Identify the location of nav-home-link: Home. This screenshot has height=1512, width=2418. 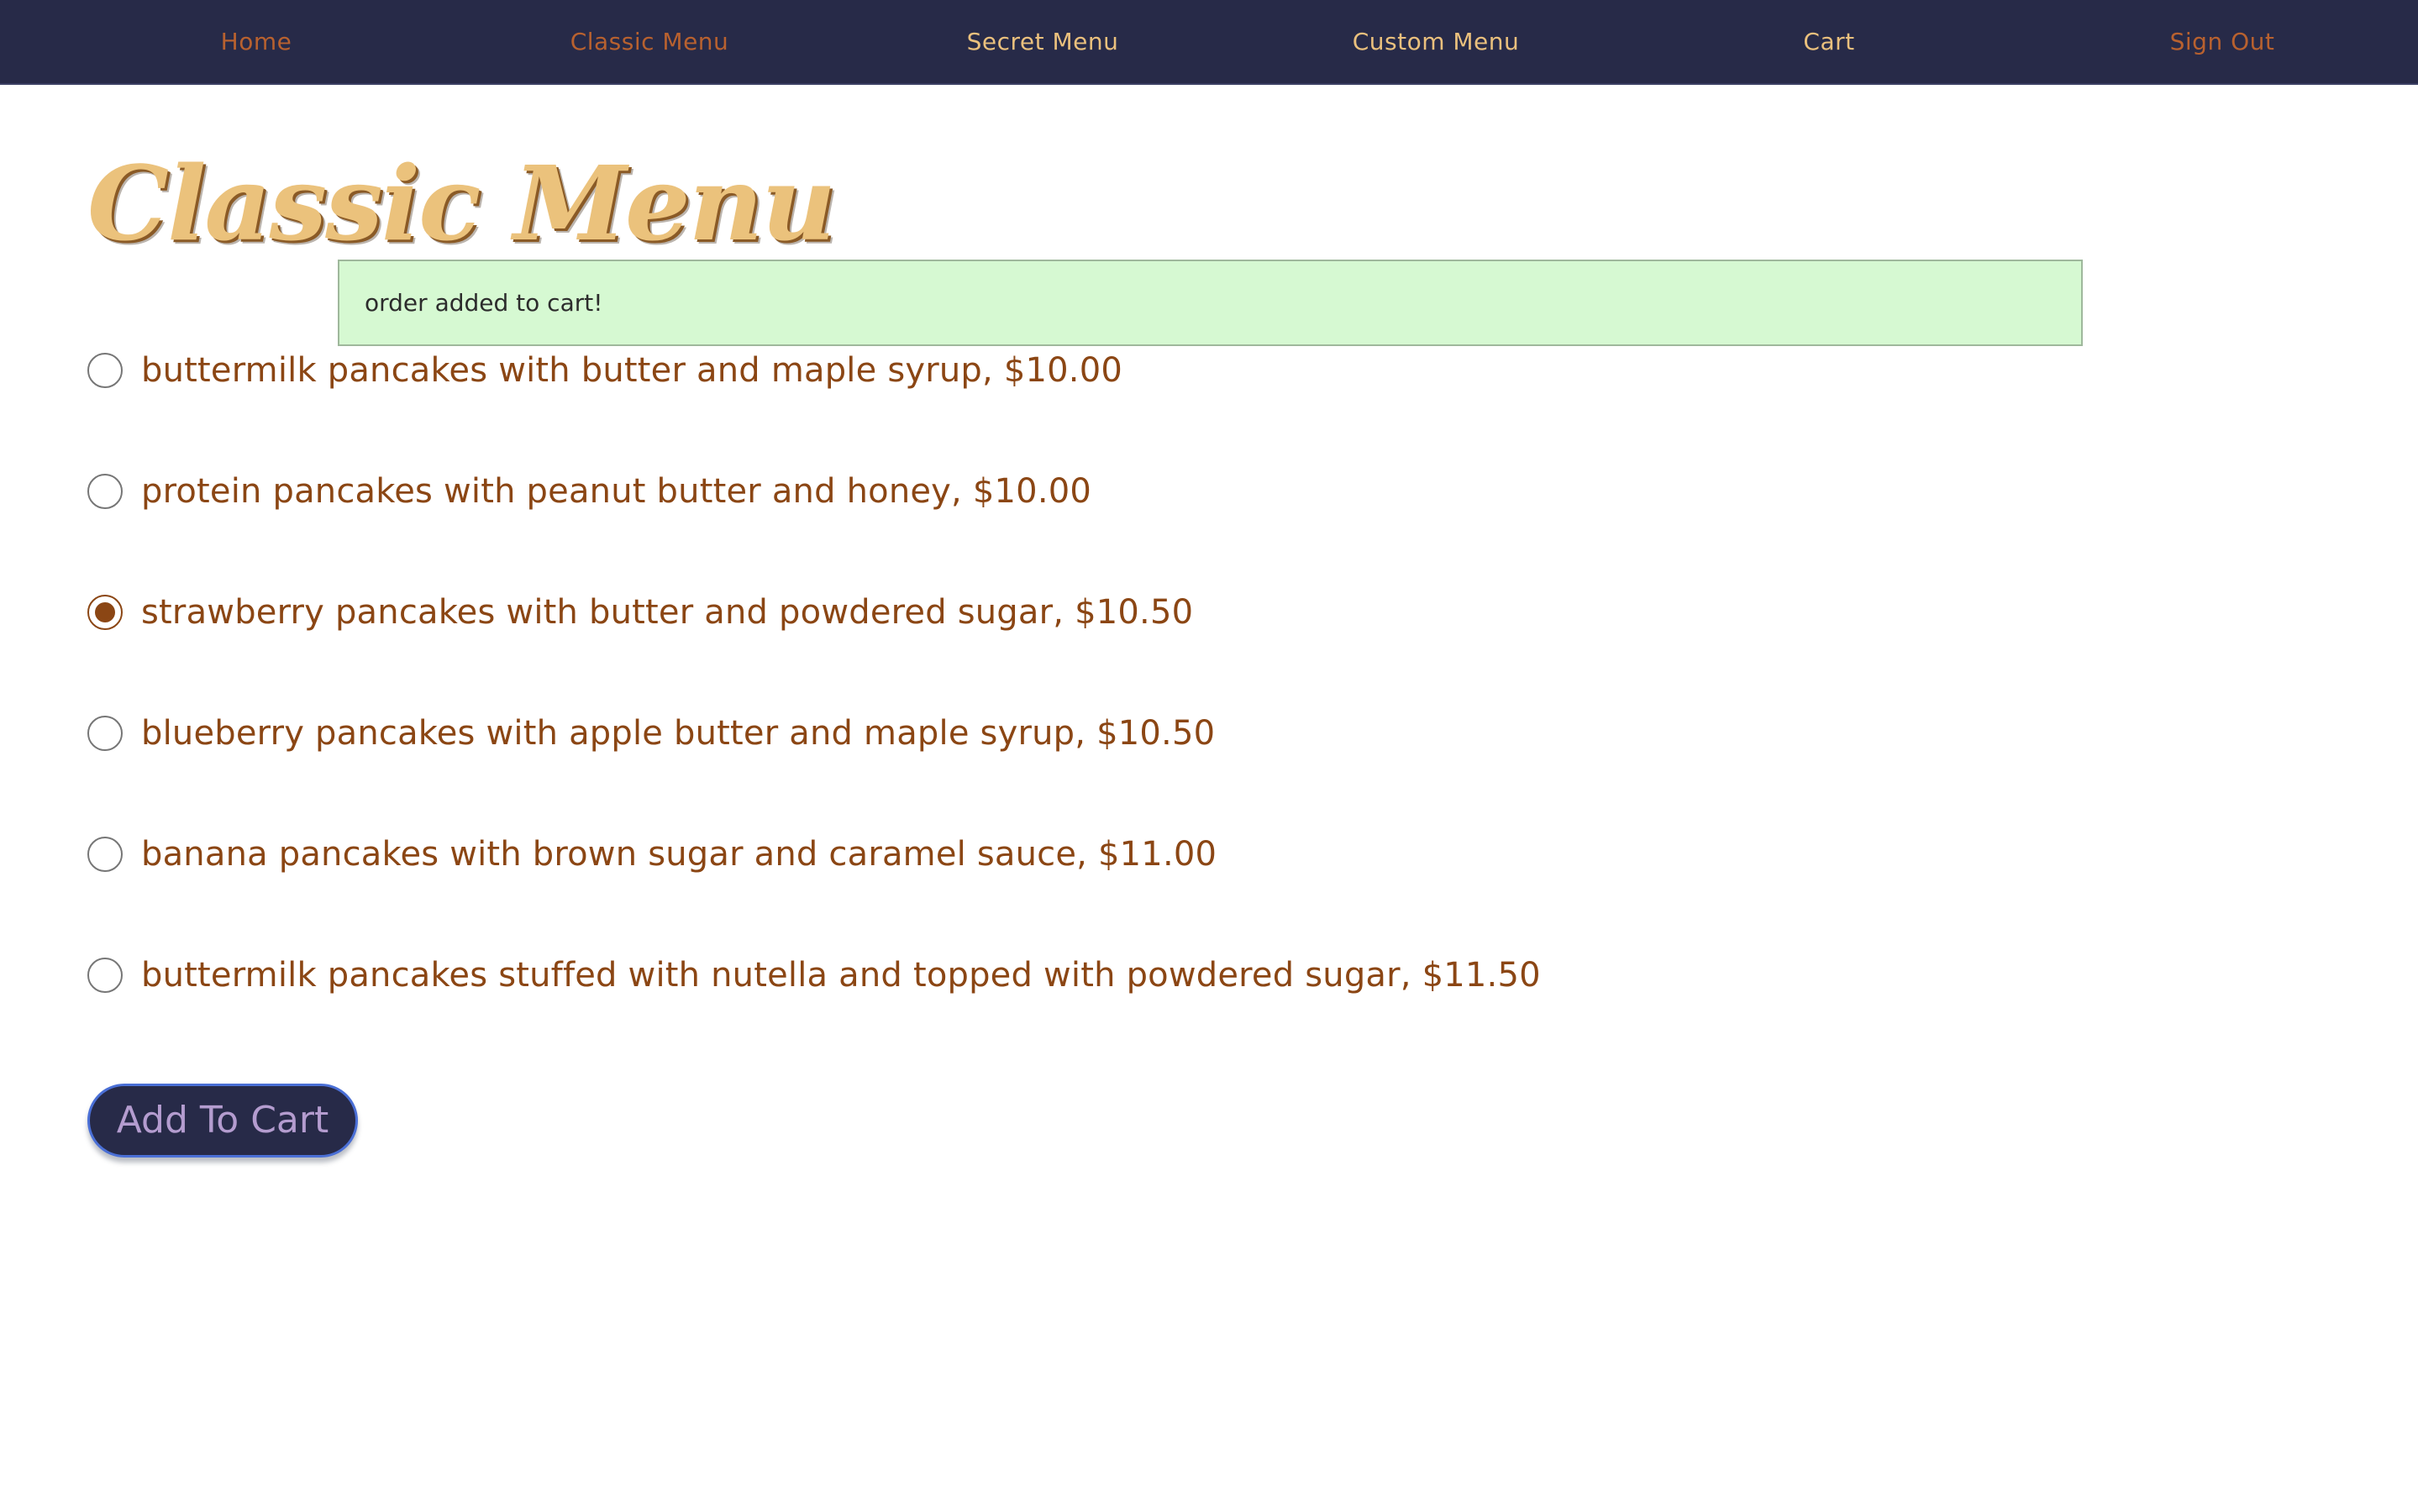
(256, 41).